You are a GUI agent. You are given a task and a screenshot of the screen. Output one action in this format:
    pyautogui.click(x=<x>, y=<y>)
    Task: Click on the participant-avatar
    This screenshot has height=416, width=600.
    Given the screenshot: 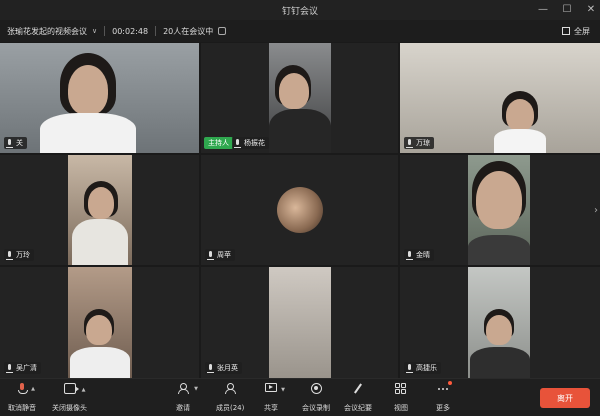 What is the action you would take?
    pyautogui.click(x=300, y=210)
    